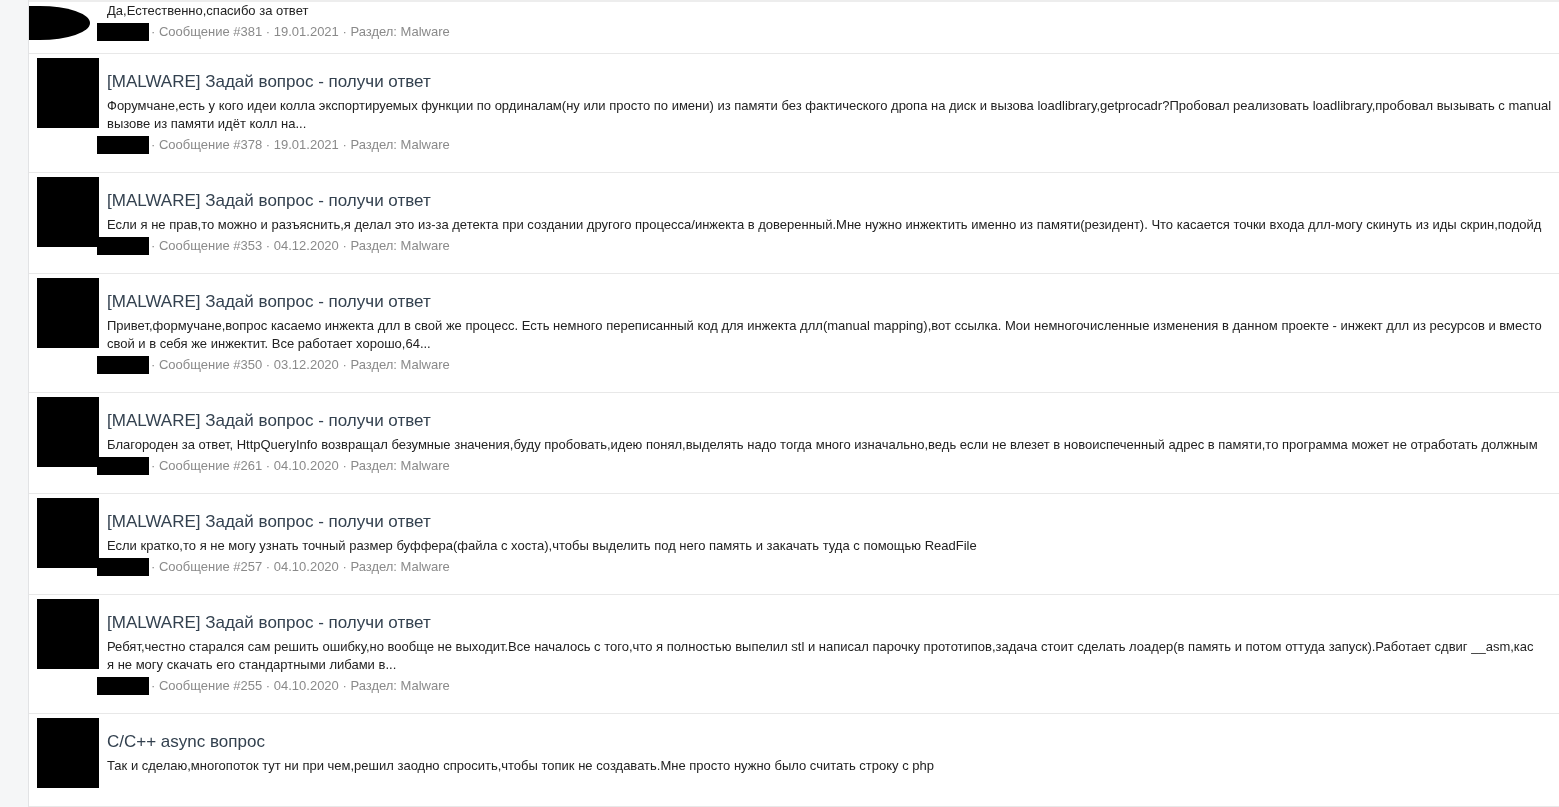  What do you see at coordinates (300, 466) in the screenshot?
I see `post-meta: · Сообщение #261 · 04.10.2020 · Раздел: Malware` at bounding box center [300, 466].